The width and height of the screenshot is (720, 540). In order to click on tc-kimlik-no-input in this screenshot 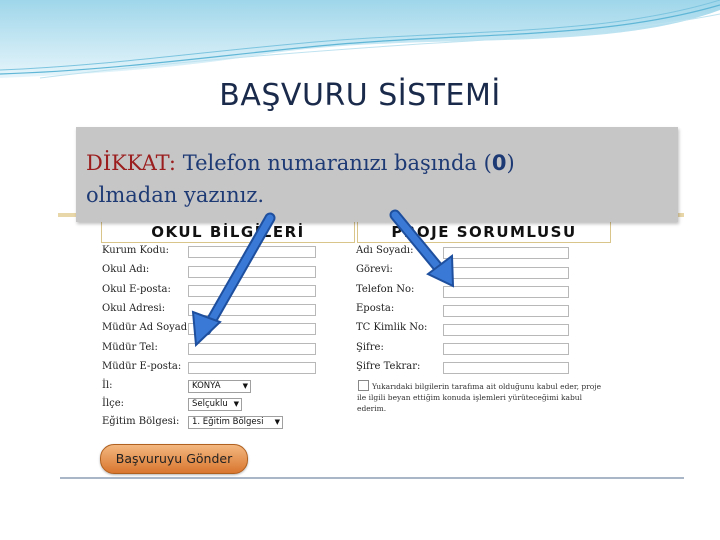, I will do `click(506, 330)`.